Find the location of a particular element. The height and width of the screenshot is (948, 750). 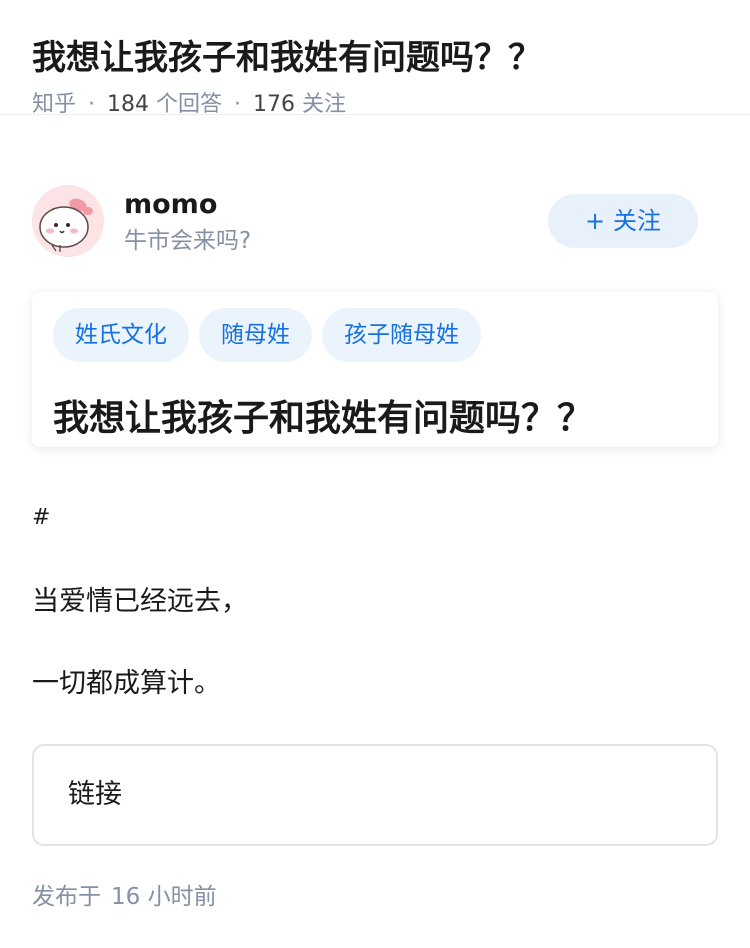

card-title: 我想让我孩子和我姓有问题吗？？ is located at coordinates (323, 419).